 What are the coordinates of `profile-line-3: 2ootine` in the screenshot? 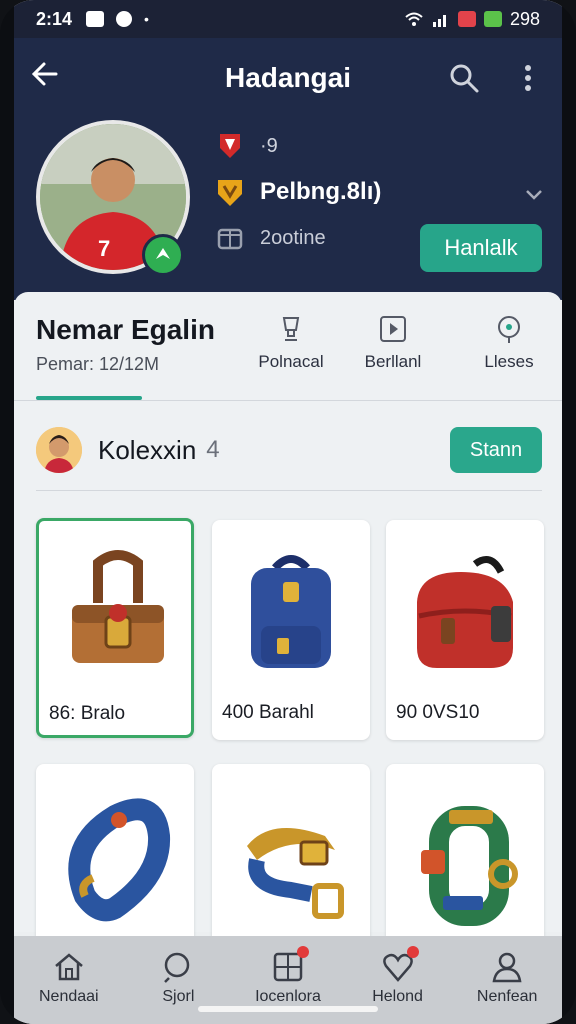 It's located at (270, 238).